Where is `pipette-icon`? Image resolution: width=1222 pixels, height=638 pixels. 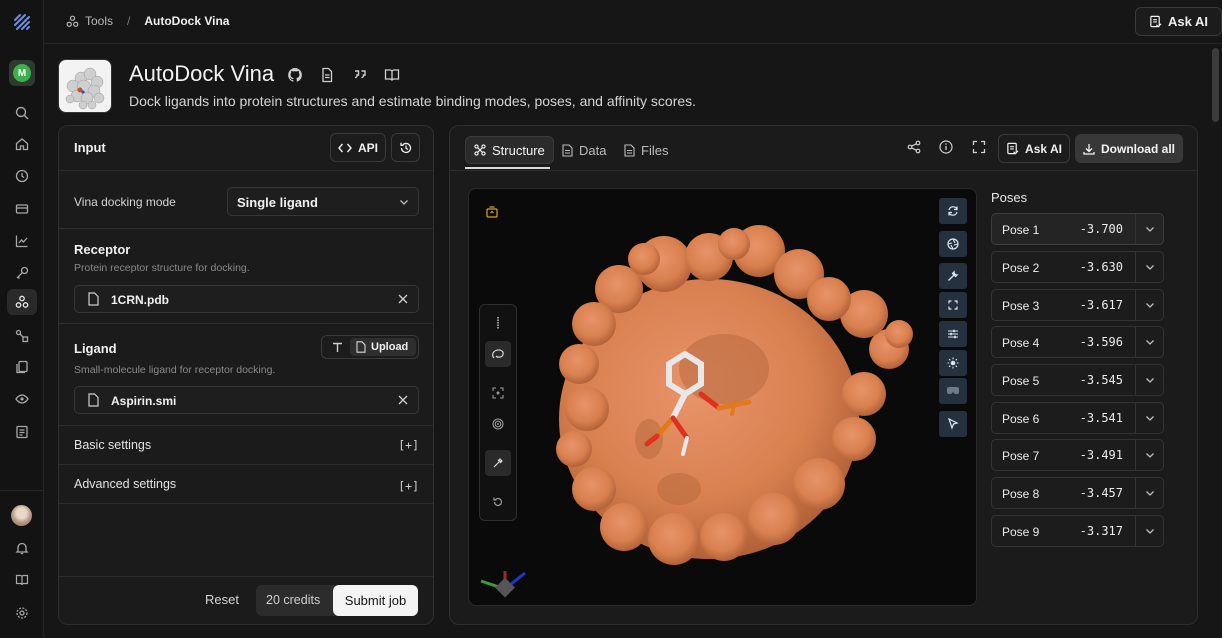 pipette-icon is located at coordinates (498, 463).